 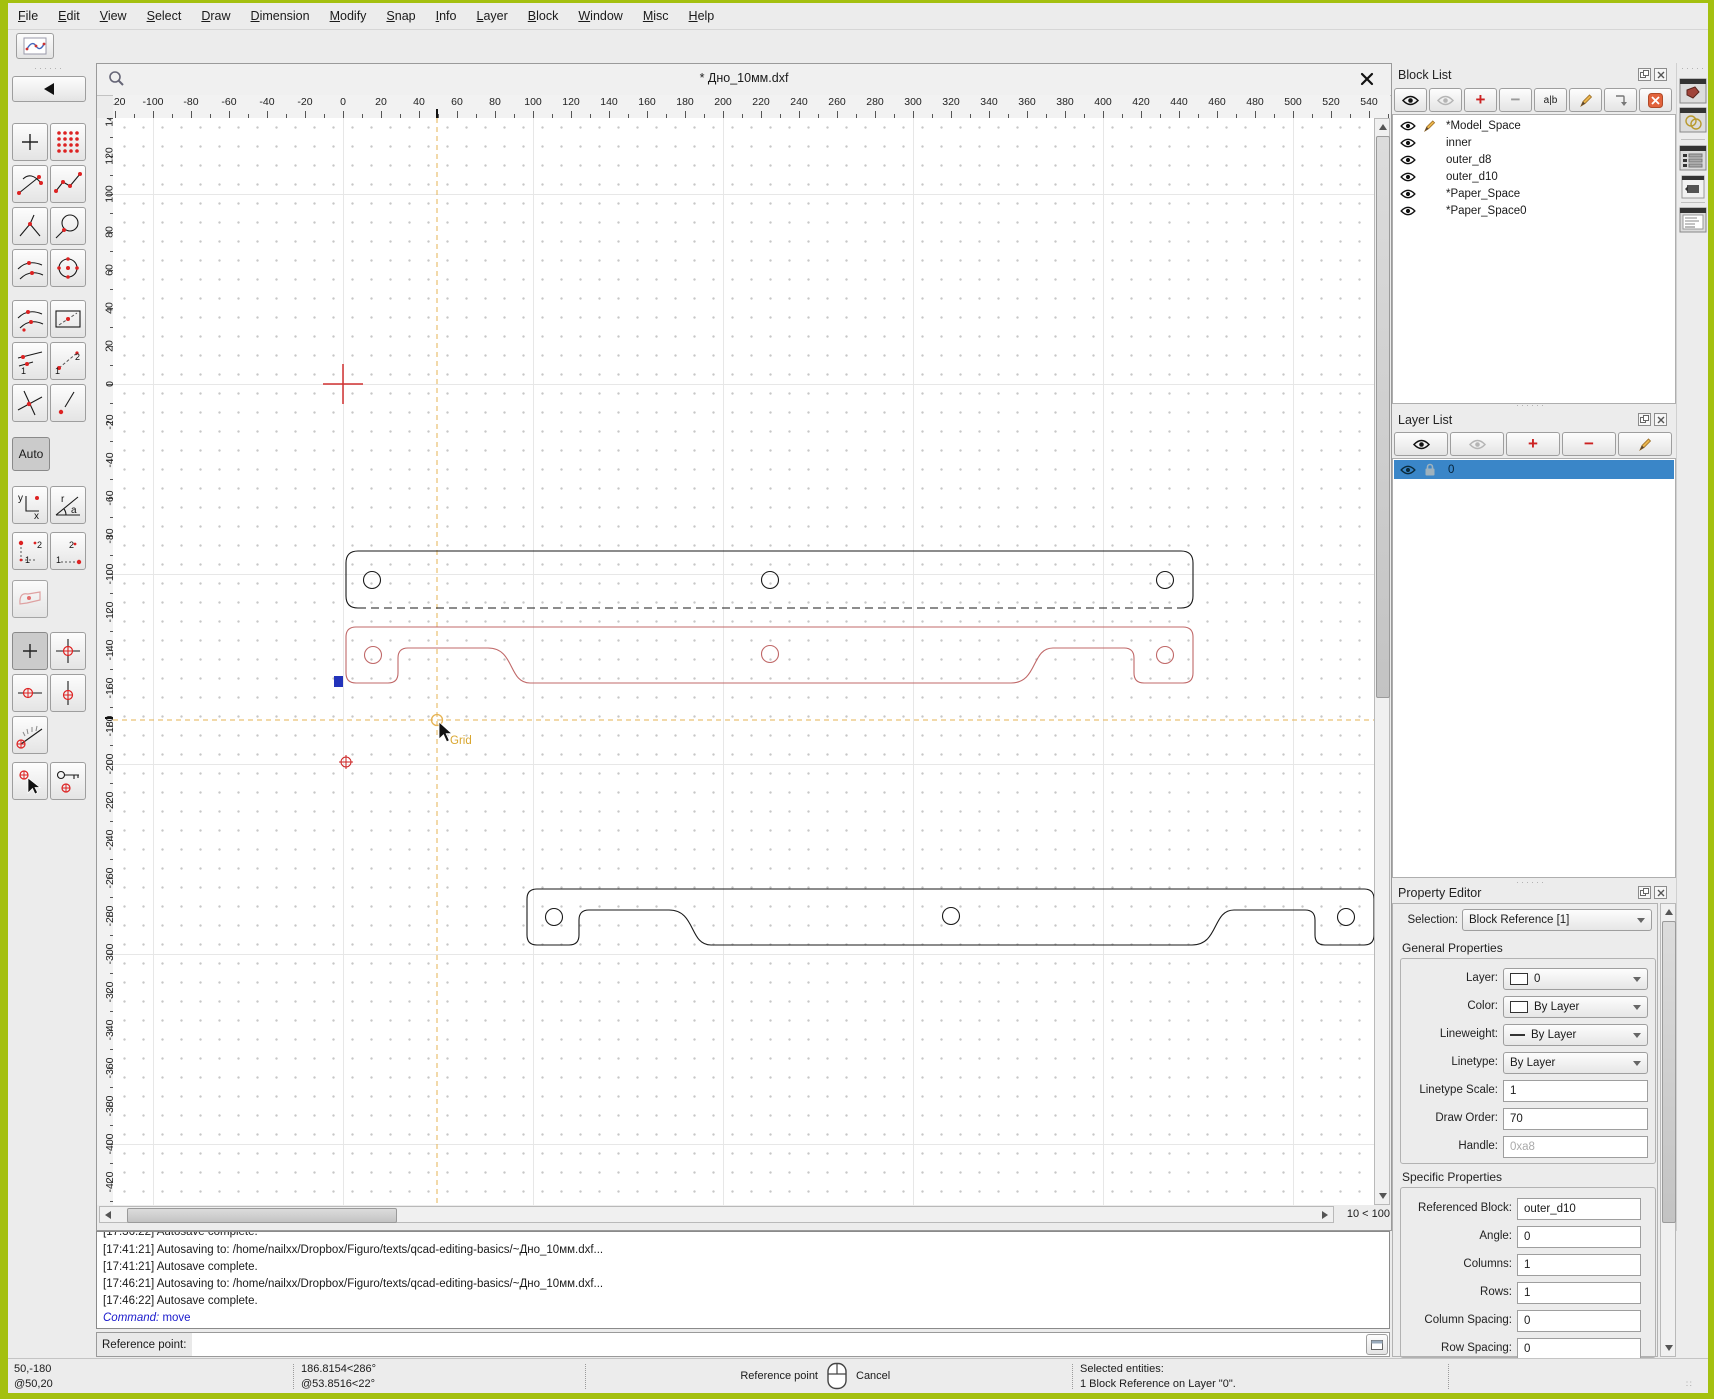 I want to click on scroll-right-icon, so click(x=1325, y=1215).